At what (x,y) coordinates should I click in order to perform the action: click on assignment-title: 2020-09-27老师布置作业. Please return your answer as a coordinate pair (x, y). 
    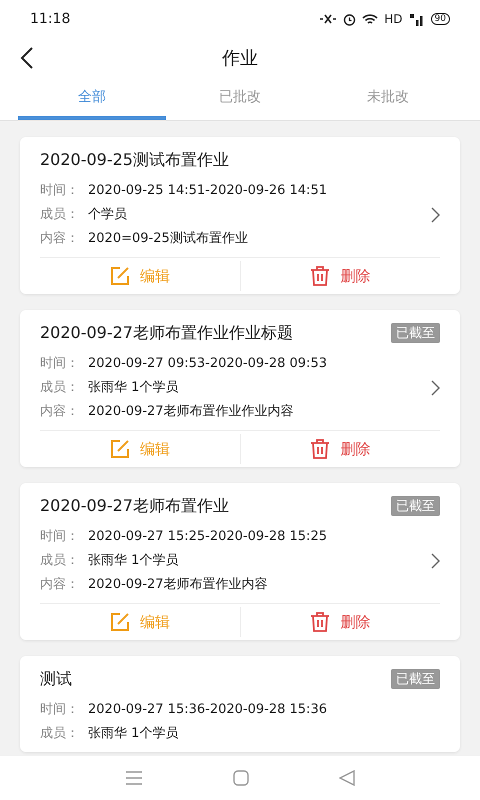
    Looking at the image, I should click on (134, 506).